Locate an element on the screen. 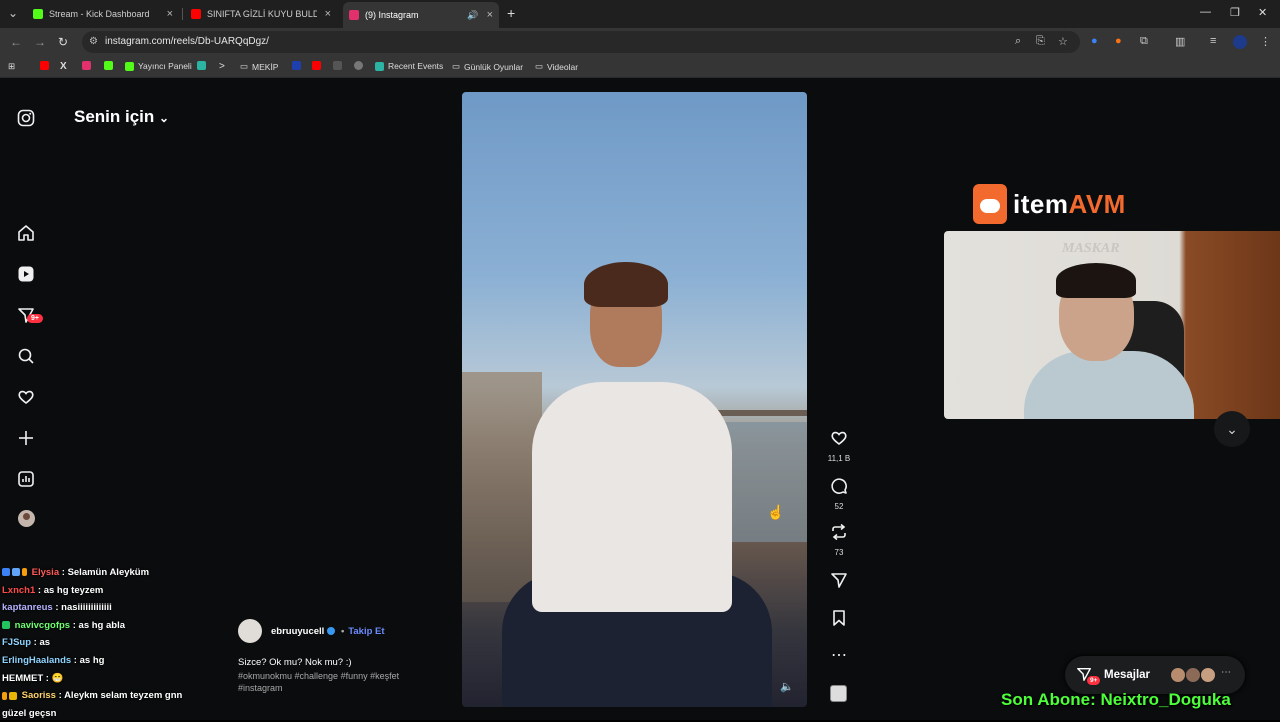 Image resolution: width=1280 pixels, height=722 pixels. close-window-icon: ✕ is located at coordinates (1262, 12).